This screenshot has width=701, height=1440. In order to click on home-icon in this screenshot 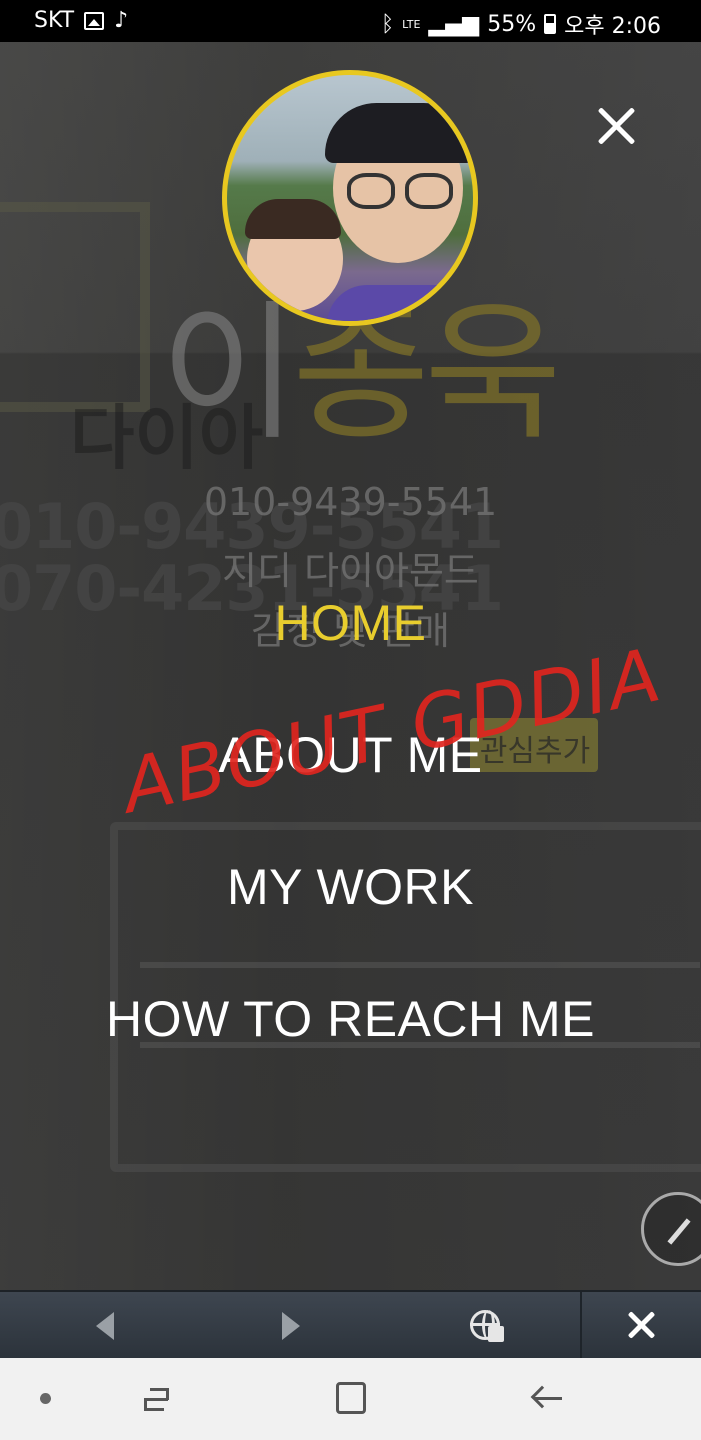, I will do `click(351, 1398)`.